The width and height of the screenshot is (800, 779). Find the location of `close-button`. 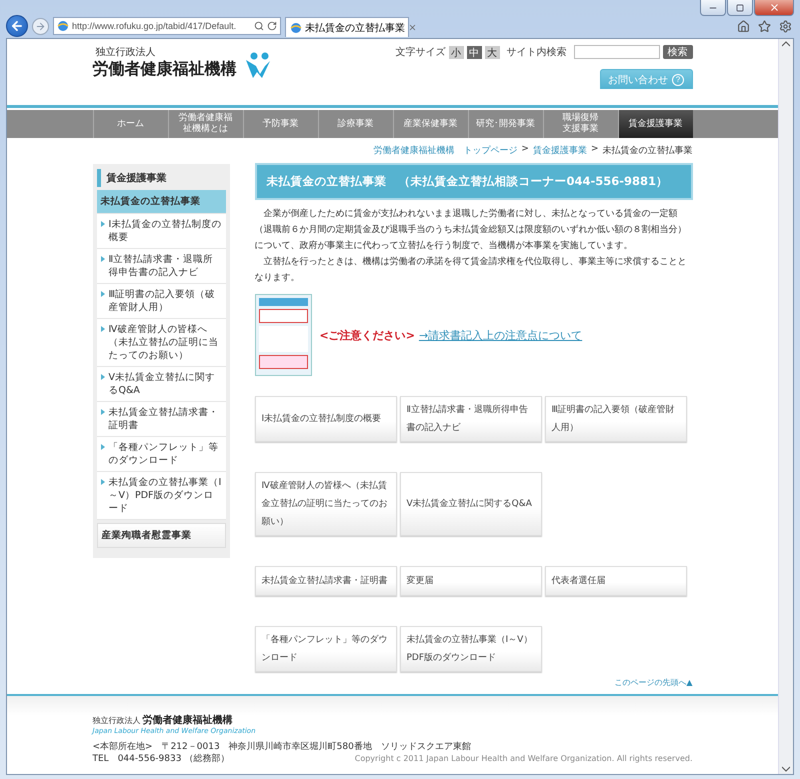

close-button is located at coordinates (774, 8).